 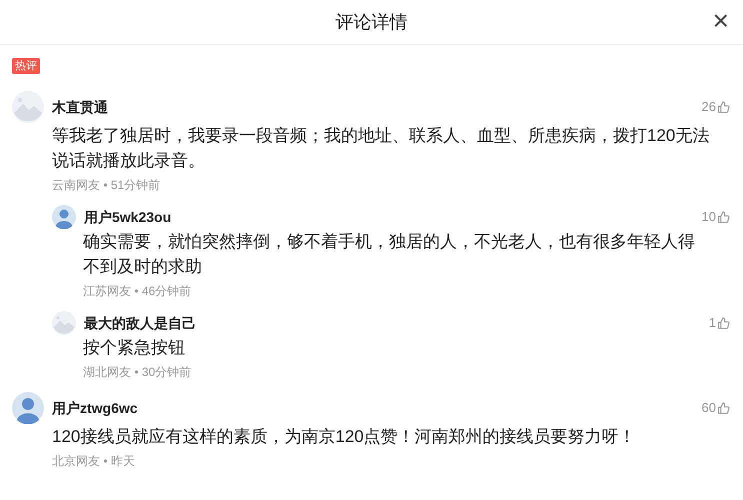 What do you see at coordinates (709, 217) in the screenshot?
I see `like-count: 10` at bounding box center [709, 217].